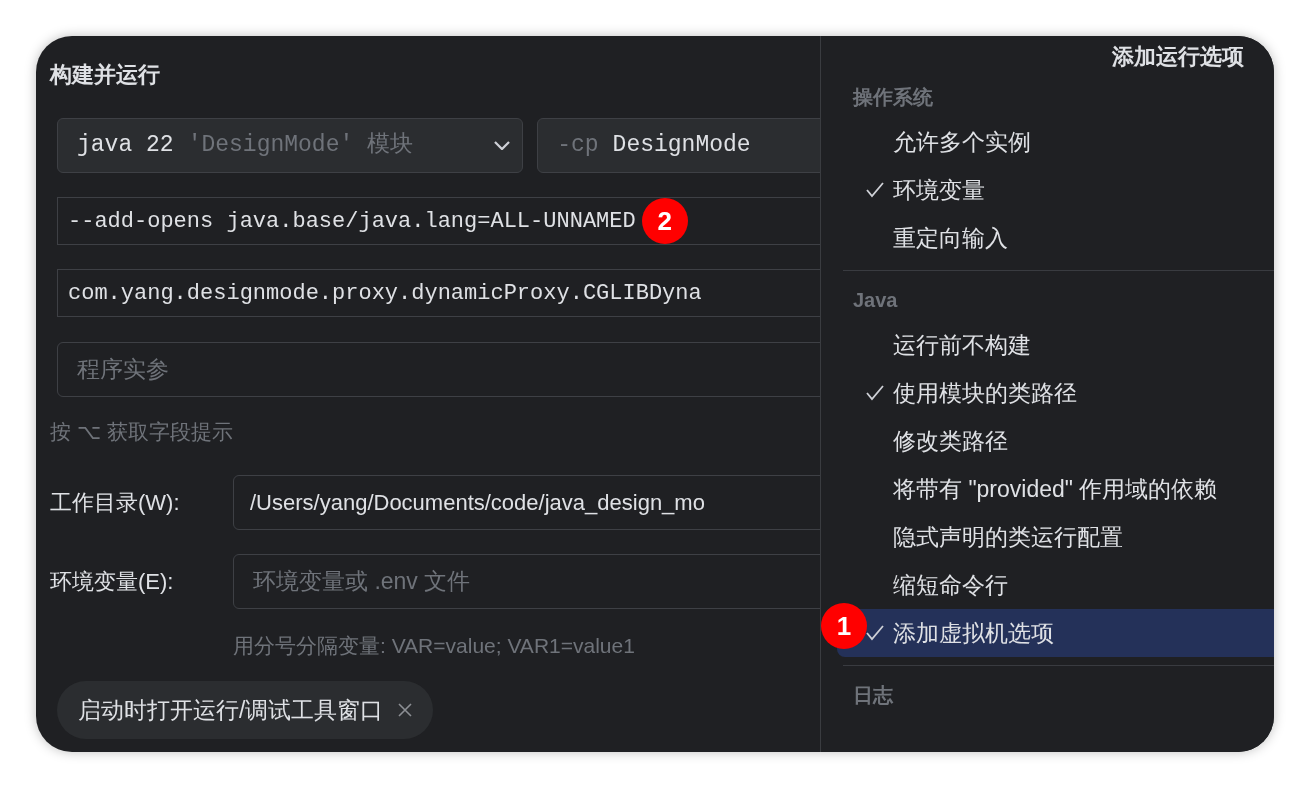 The height and width of the screenshot is (788, 1310). I want to click on field-hint: 用分号分隔变量: VAR=value; VAR1=value1, so click(434, 646).